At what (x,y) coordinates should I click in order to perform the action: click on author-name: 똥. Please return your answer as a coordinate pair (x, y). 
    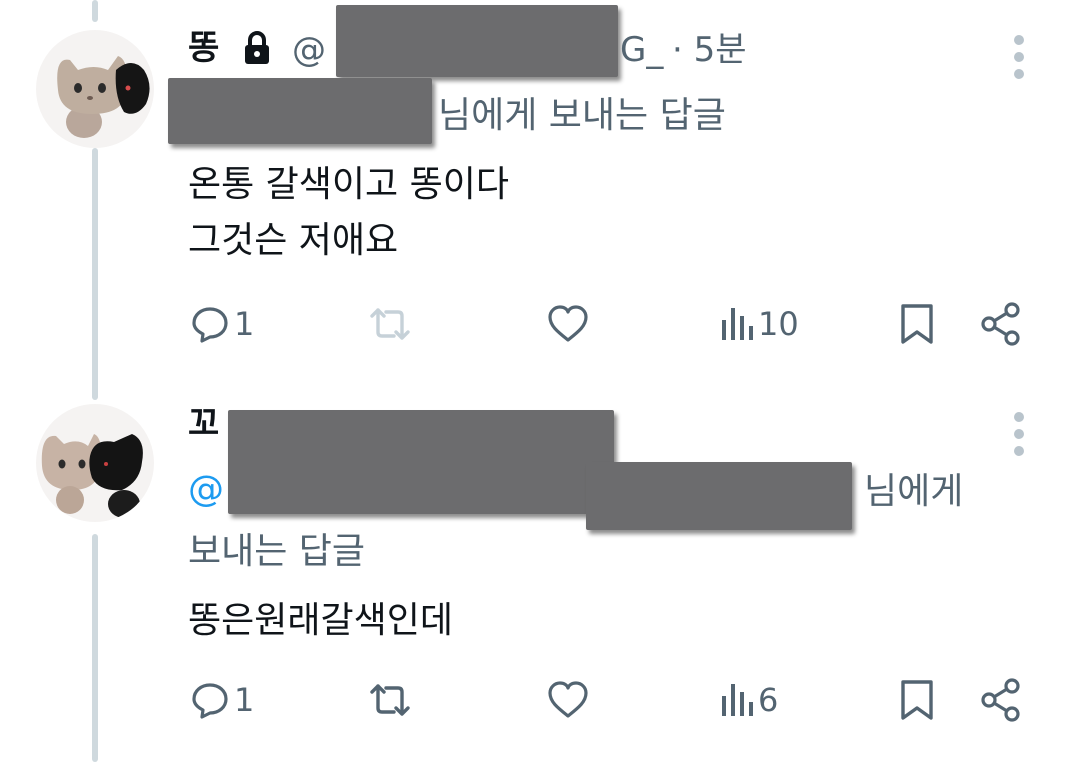
    Looking at the image, I should click on (203, 48).